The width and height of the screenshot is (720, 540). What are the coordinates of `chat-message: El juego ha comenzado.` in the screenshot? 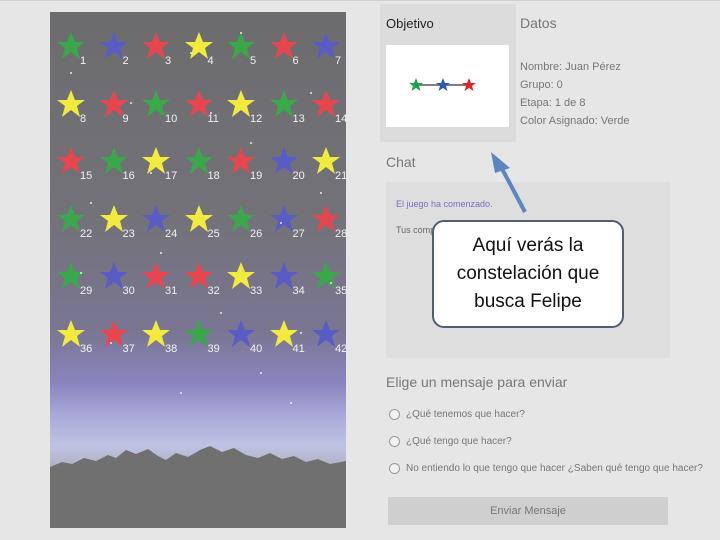 It's located at (444, 204).